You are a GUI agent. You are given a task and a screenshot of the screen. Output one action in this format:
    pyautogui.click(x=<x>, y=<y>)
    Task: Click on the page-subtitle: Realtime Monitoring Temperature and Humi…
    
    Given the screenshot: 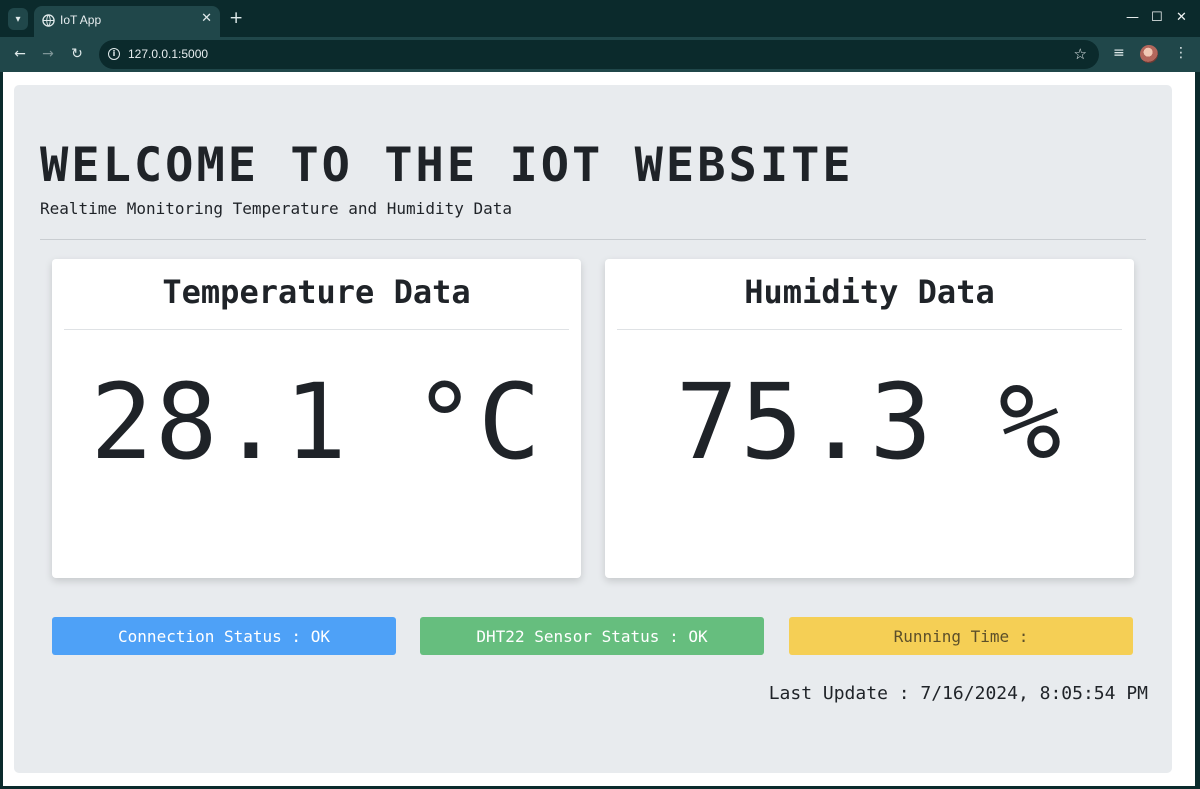 What is the action you would take?
    pyautogui.click(x=276, y=208)
    